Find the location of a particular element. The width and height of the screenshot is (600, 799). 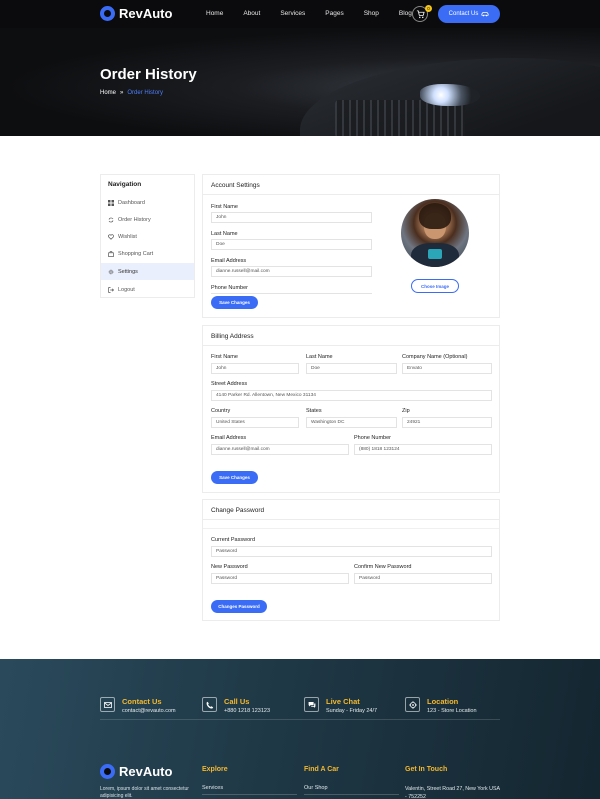

zip-label: Zip is located at coordinates (406, 411).